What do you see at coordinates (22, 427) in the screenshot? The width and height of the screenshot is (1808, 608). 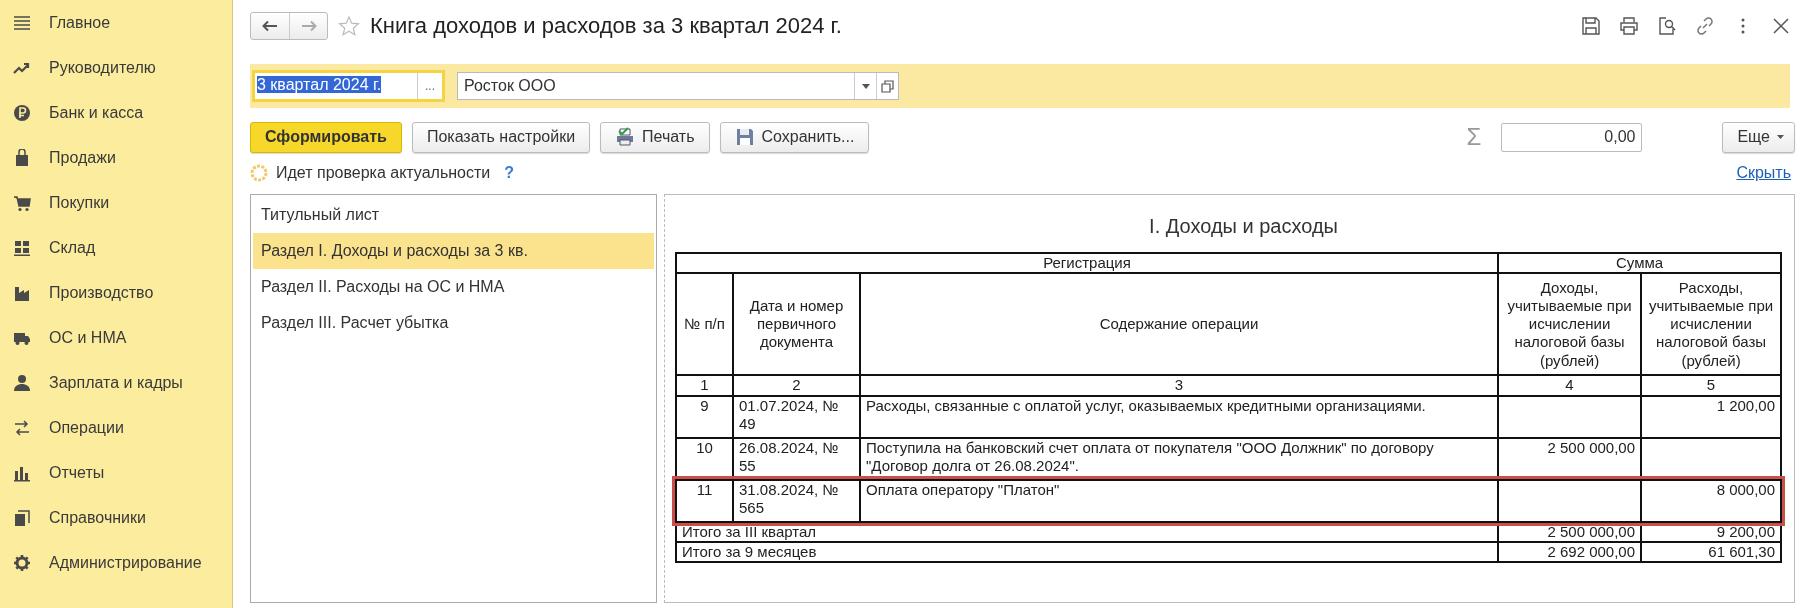 I see `swap-icon` at bounding box center [22, 427].